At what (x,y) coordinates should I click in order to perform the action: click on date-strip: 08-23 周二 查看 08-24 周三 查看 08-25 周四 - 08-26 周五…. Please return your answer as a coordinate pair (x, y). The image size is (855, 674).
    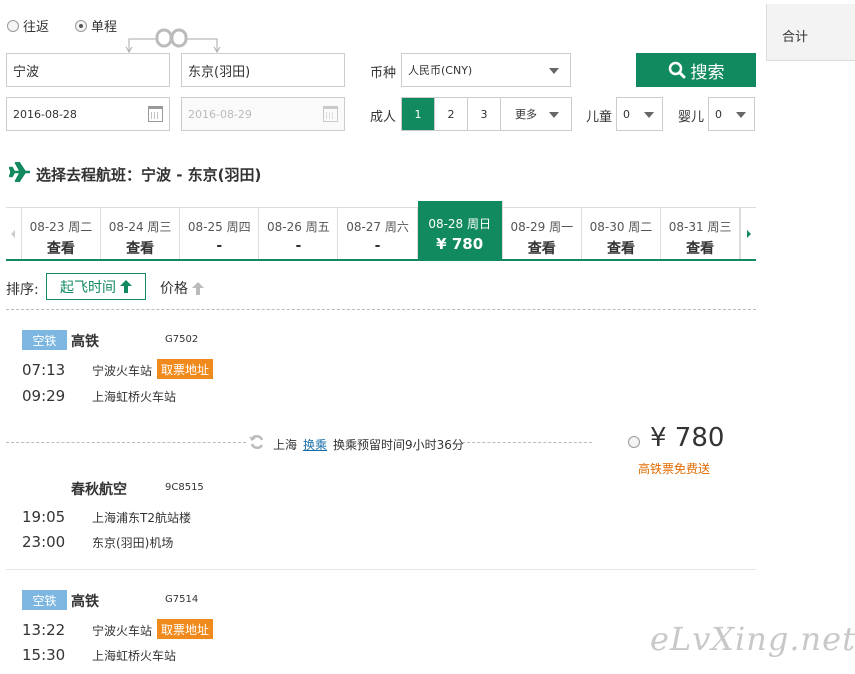
    Looking at the image, I should click on (381, 231).